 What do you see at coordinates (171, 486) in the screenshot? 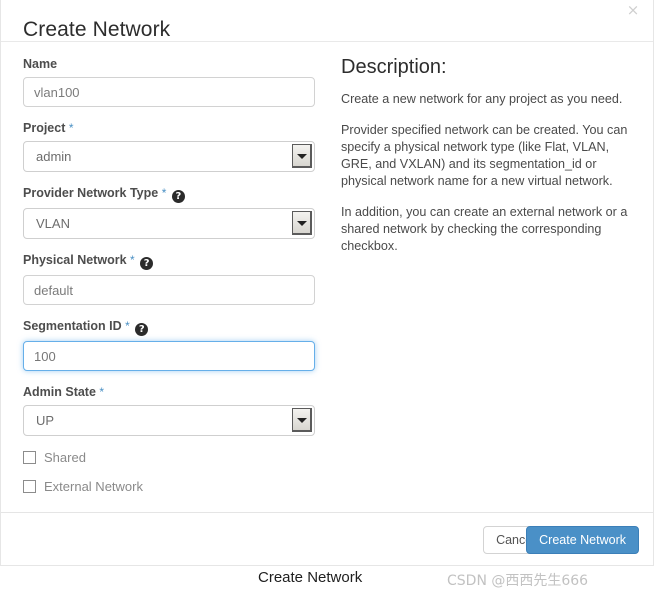
I see `checkbox-row-external-network: External Network` at bounding box center [171, 486].